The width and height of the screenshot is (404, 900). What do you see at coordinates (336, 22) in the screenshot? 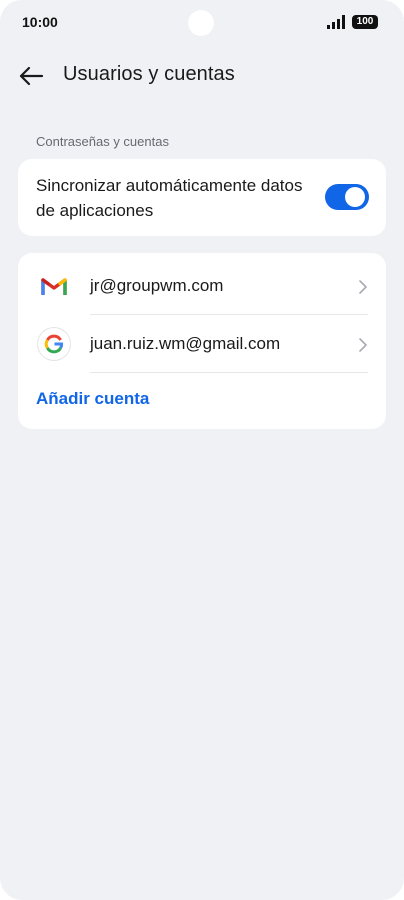
I see `signal-icon` at bounding box center [336, 22].